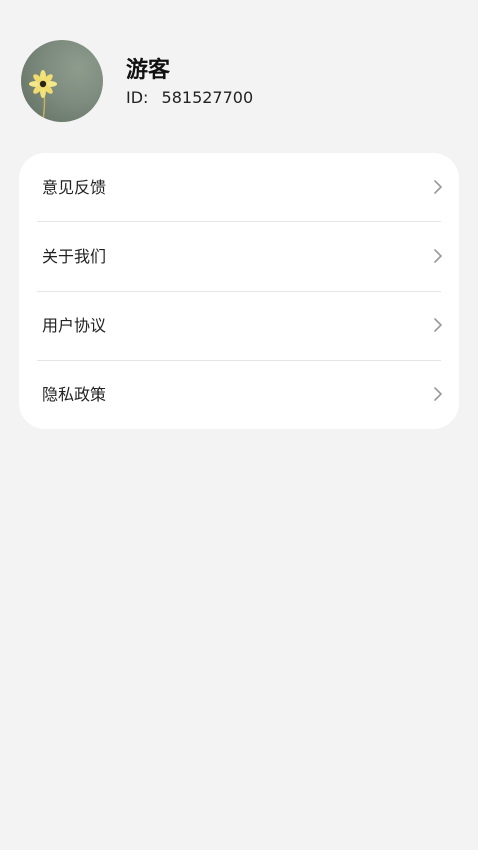 Image resolution: width=478 pixels, height=850 pixels. Describe the element at coordinates (74, 187) in the screenshot. I see `menu-item-label: 意见反馈` at that location.